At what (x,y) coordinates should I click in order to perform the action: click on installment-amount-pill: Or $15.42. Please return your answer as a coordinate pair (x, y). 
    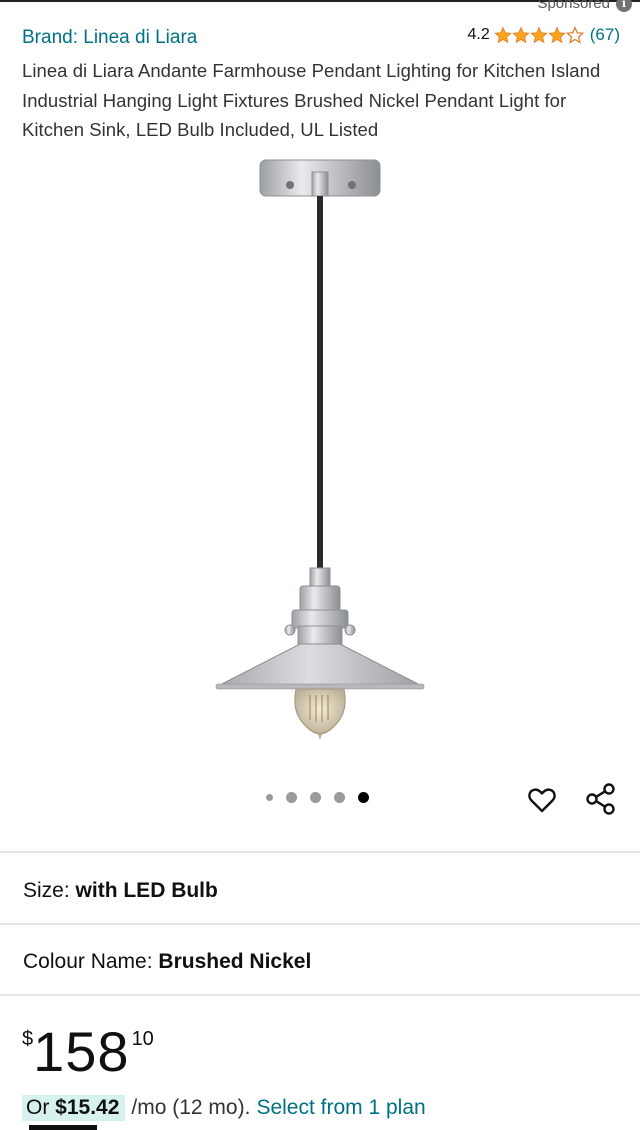
    Looking at the image, I should click on (74, 1108).